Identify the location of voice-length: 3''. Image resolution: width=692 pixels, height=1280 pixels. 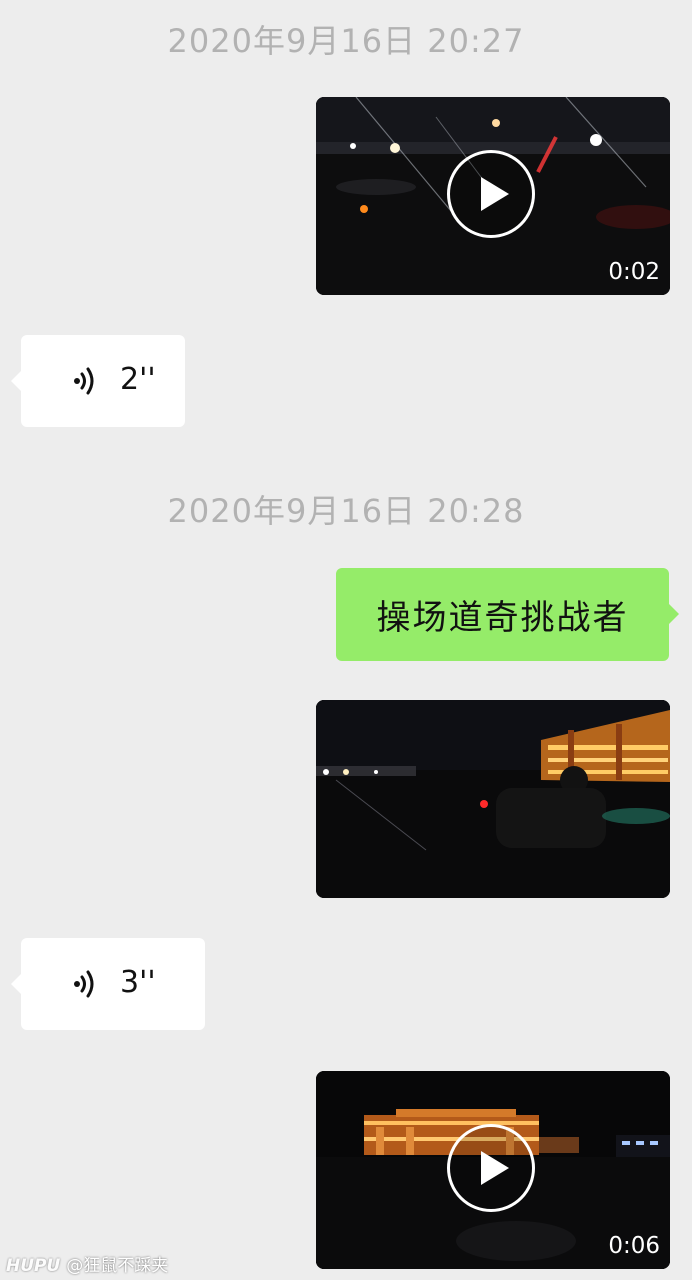
(138, 982).